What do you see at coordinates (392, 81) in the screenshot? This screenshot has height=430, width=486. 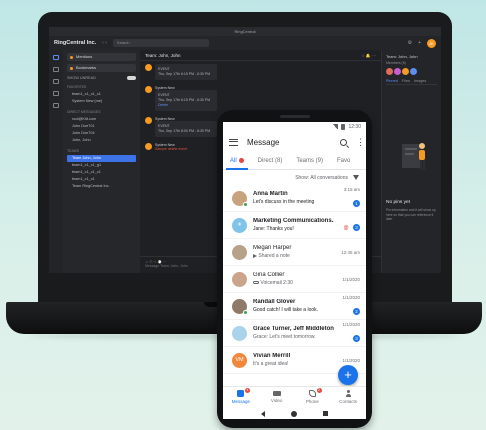 I see `tab-pinned: Pinned` at bounding box center [392, 81].